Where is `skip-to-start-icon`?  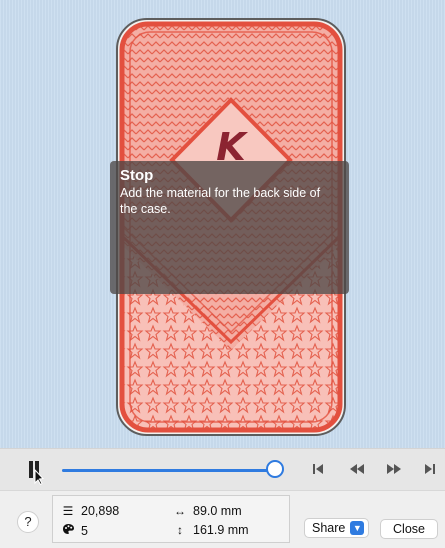 skip-to-start-icon is located at coordinates (318, 469).